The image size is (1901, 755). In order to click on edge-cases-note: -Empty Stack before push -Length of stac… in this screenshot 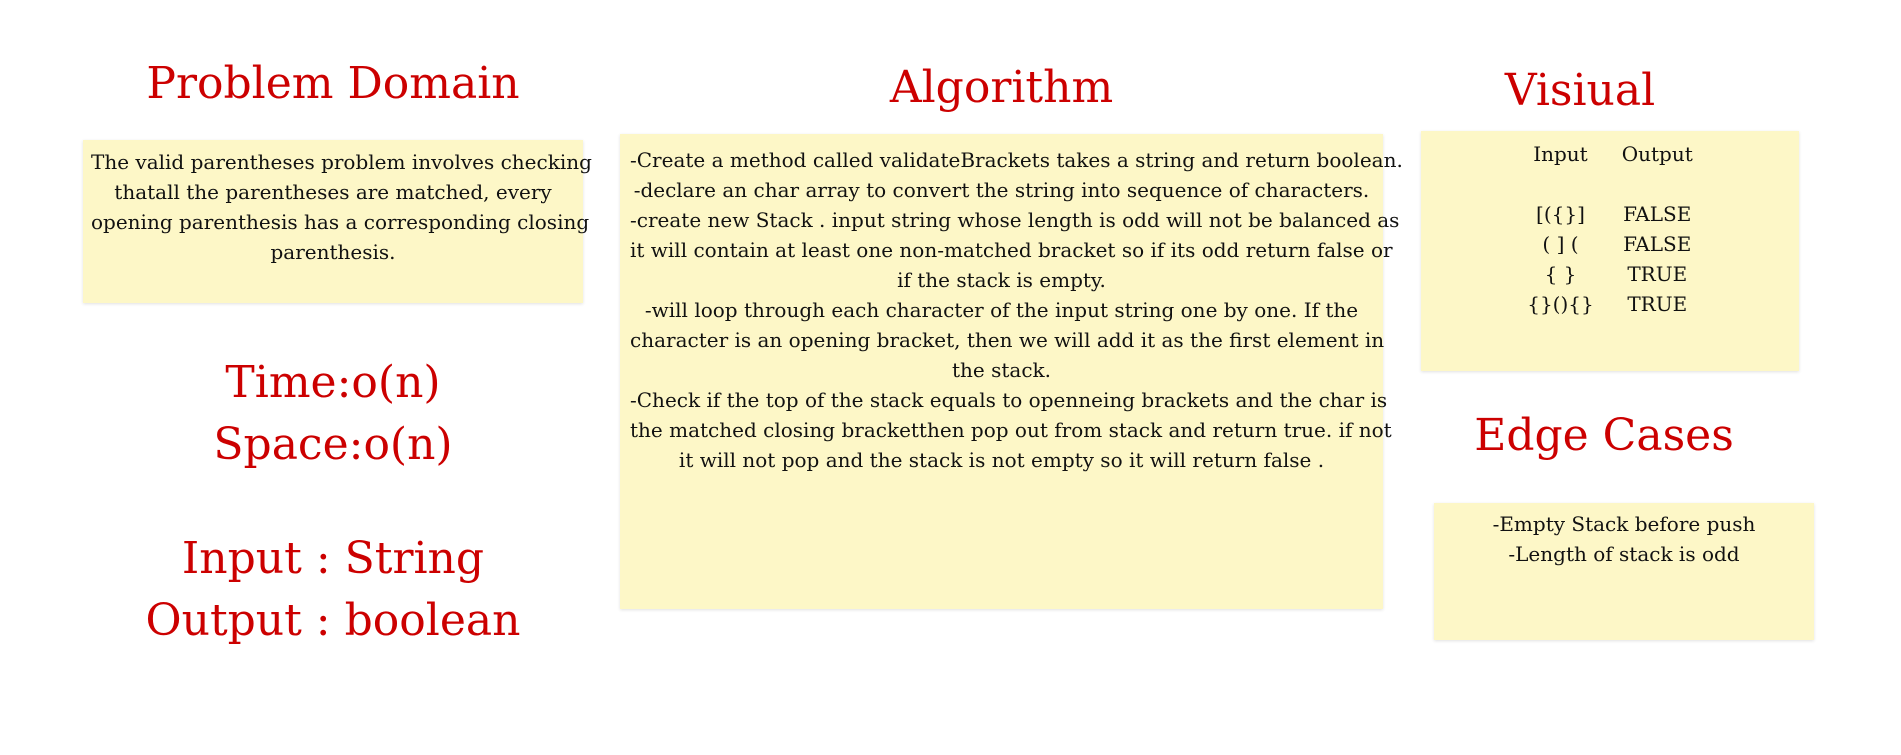, I will do `click(1624, 571)`.